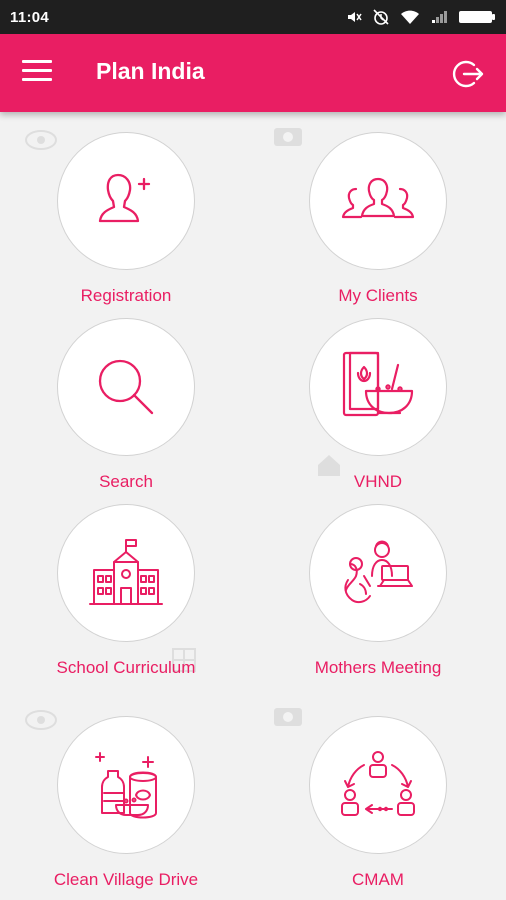  I want to click on cycle-people-icon, so click(378, 783).